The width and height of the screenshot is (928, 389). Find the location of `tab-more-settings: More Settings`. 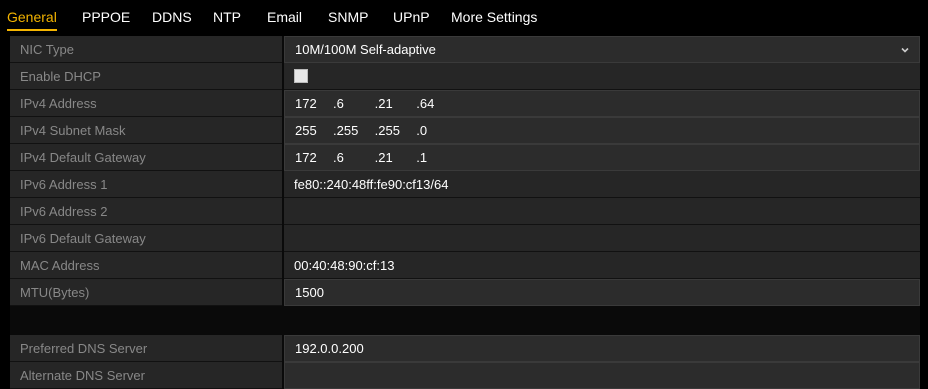

tab-more-settings: More Settings is located at coordinates (494, 19).